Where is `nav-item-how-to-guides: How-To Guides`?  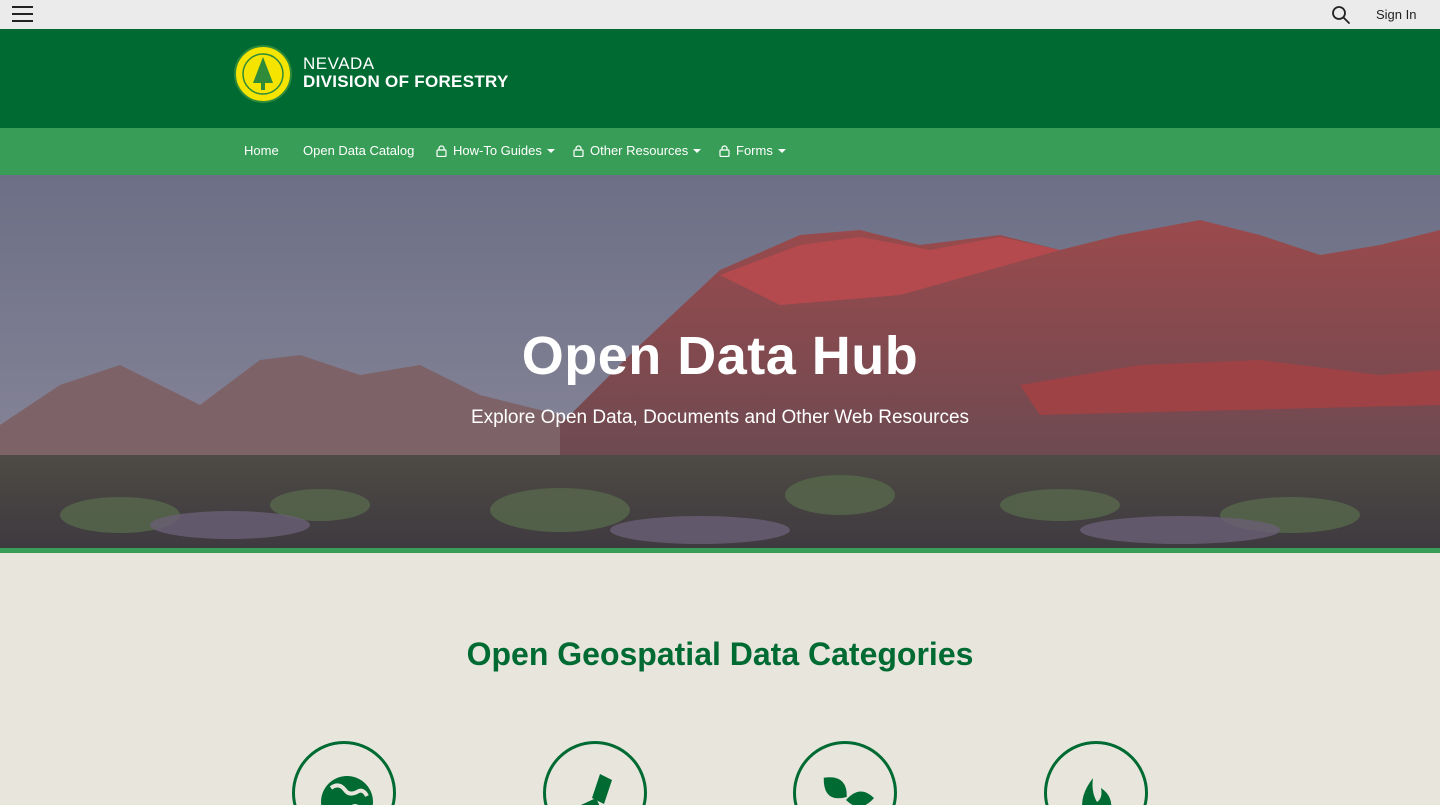
nav-item-how-to-guides: How-To Guides is located at coordinates (495, 150).